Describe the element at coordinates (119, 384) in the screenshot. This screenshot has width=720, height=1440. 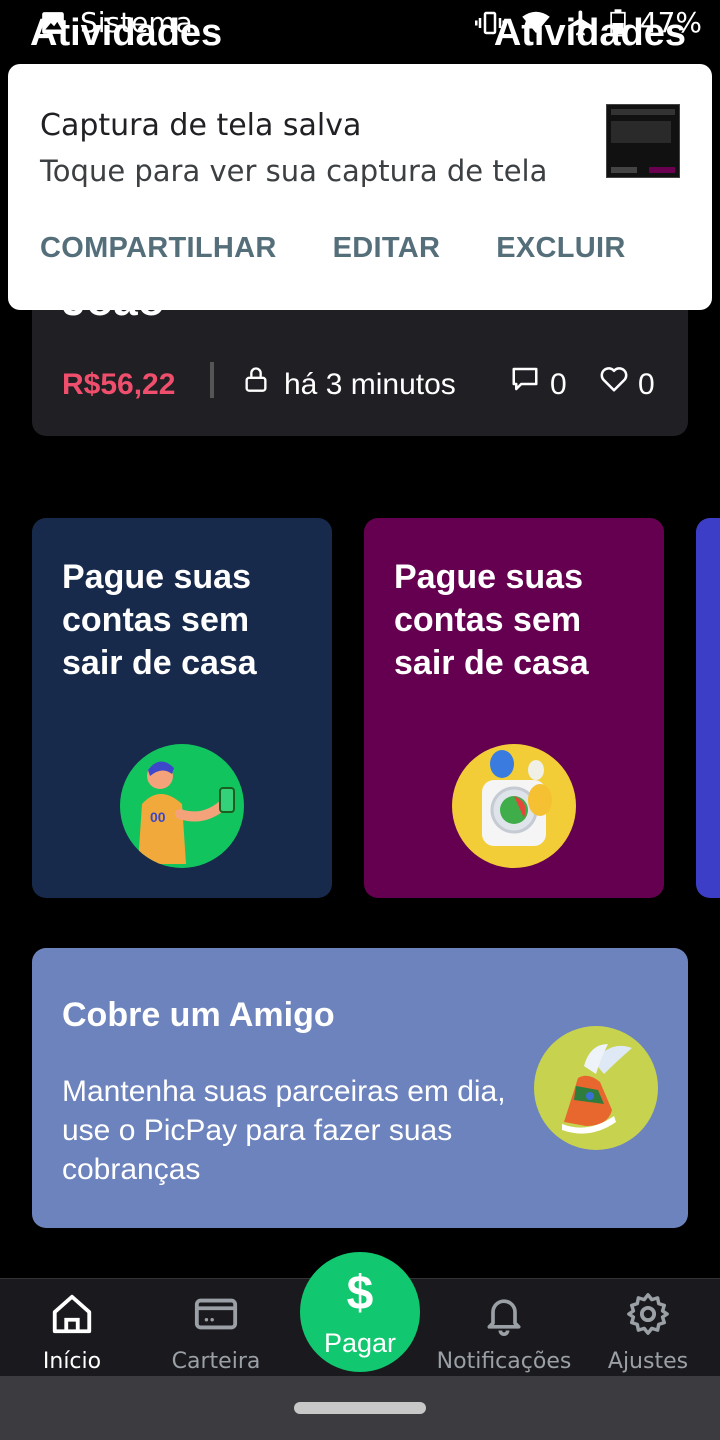
I see `activity-price: R$56,22` at that location.